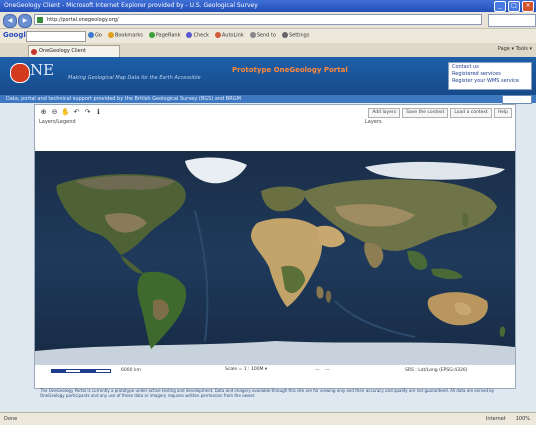  I want to click on favicon-icon, so click(34, 52).